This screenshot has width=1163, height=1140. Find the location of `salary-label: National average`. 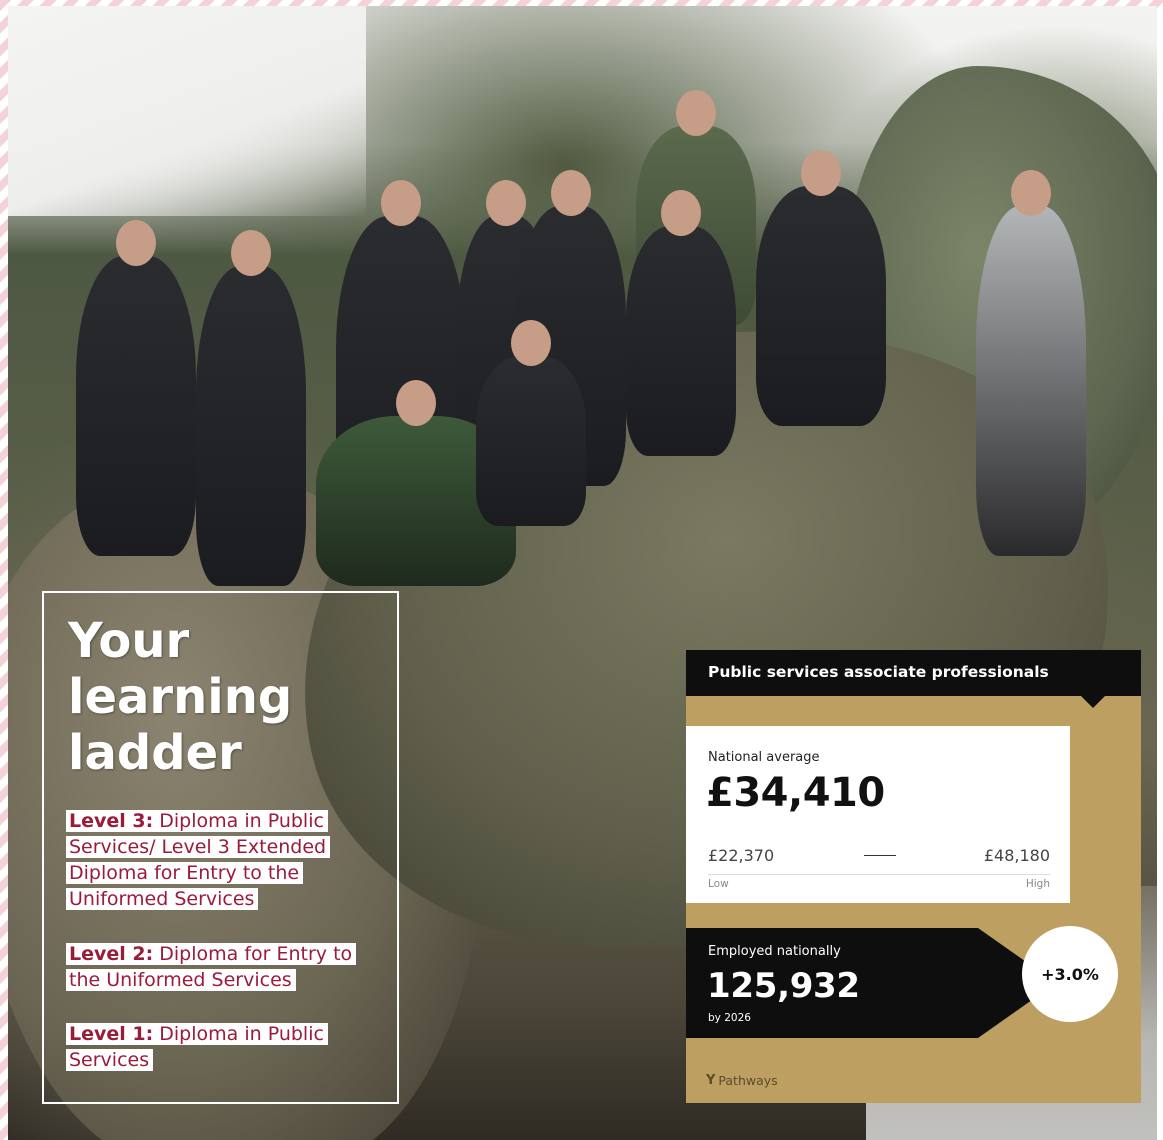

salary-label: National average is located at coordinates (764, 757).